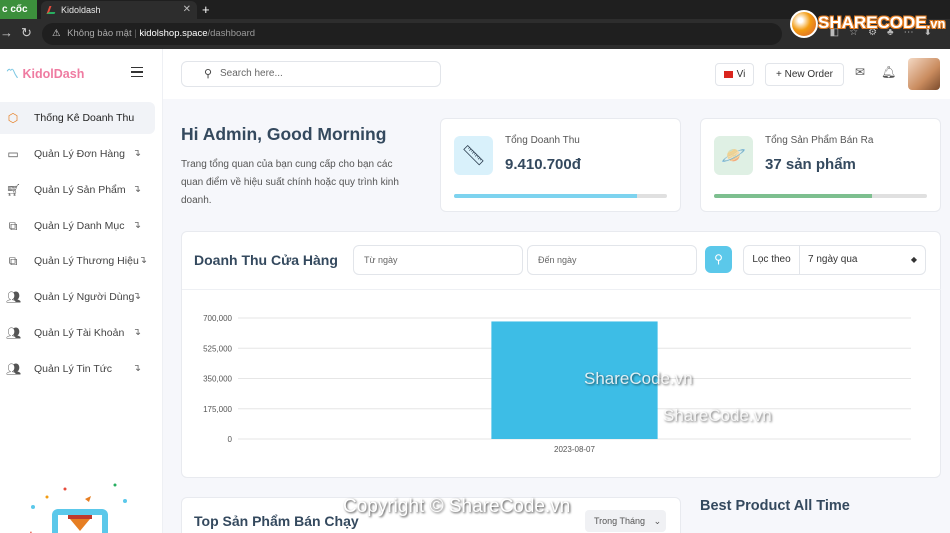 The width and height of the screenshot is (950, 533). I want to click on language-button: Vi, so click(734, 74).